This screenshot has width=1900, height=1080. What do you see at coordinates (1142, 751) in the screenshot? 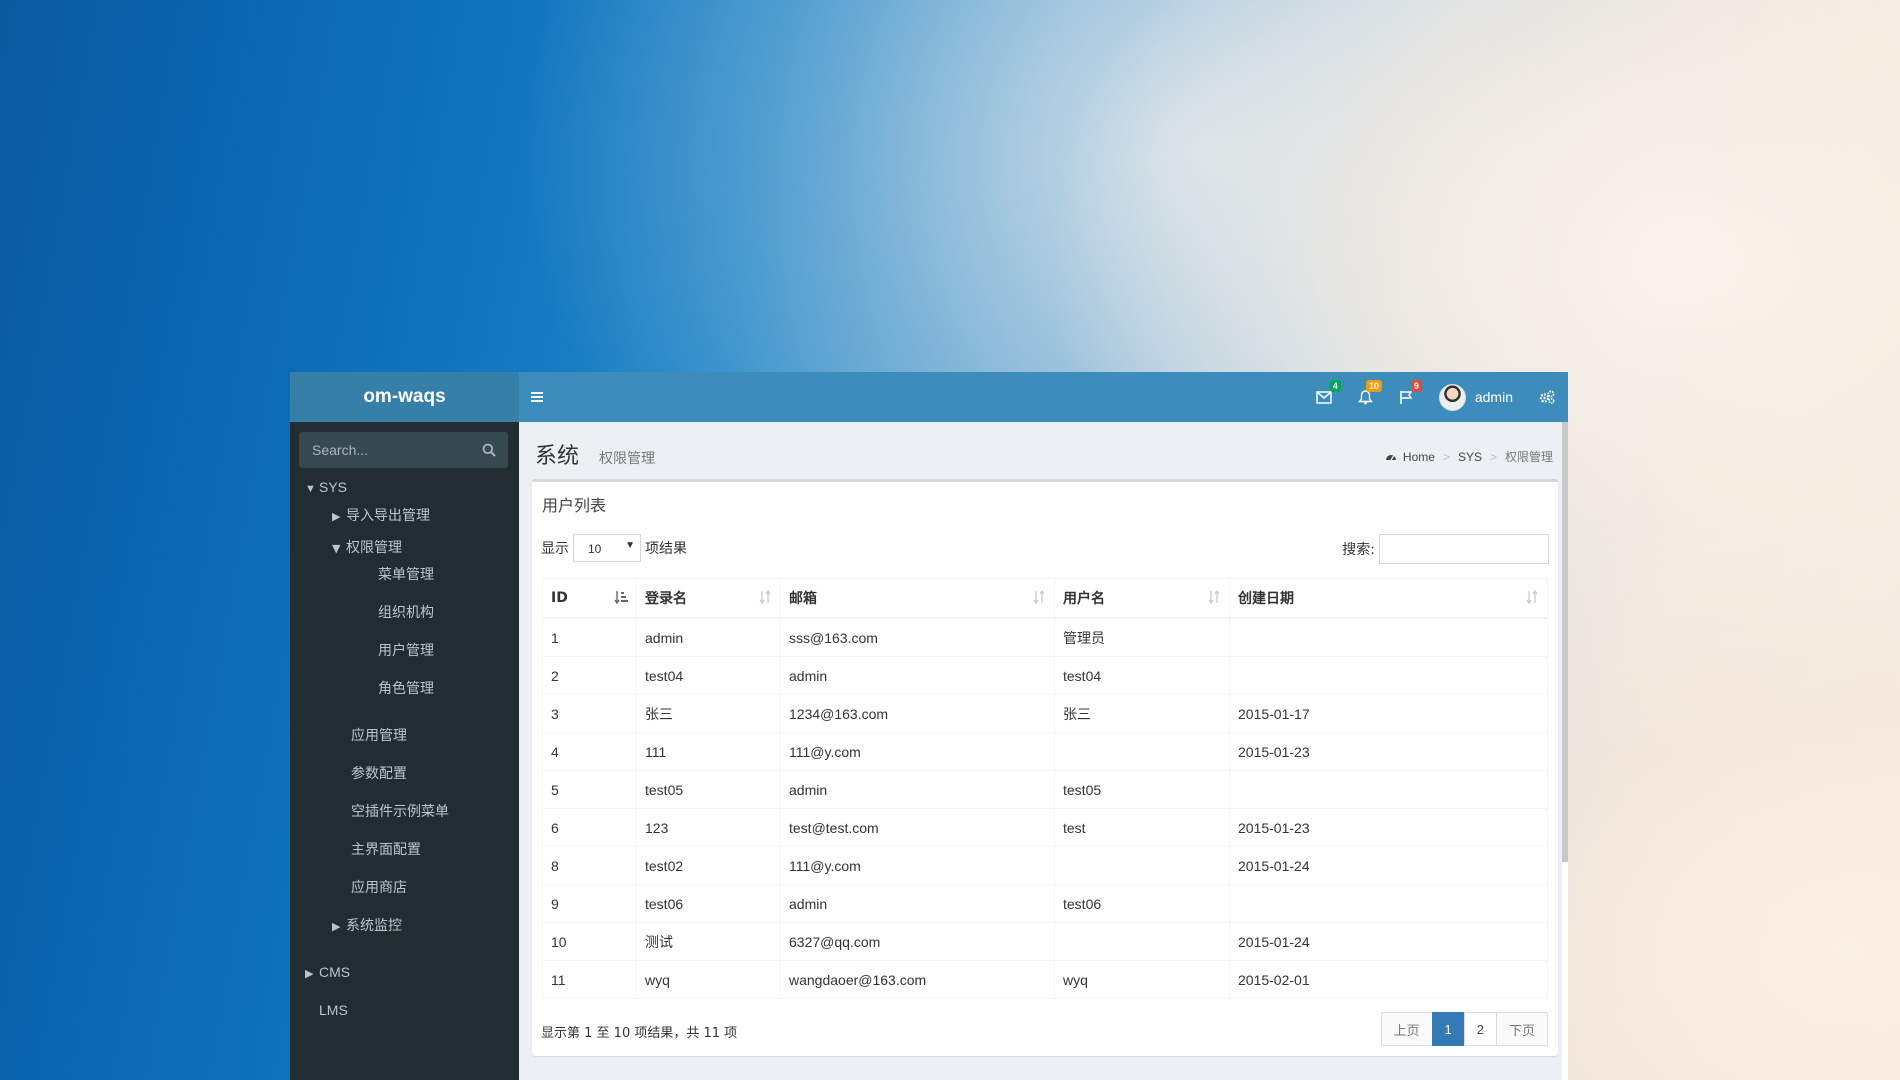
I see `cell-username` at bounding box center [1142, 751].